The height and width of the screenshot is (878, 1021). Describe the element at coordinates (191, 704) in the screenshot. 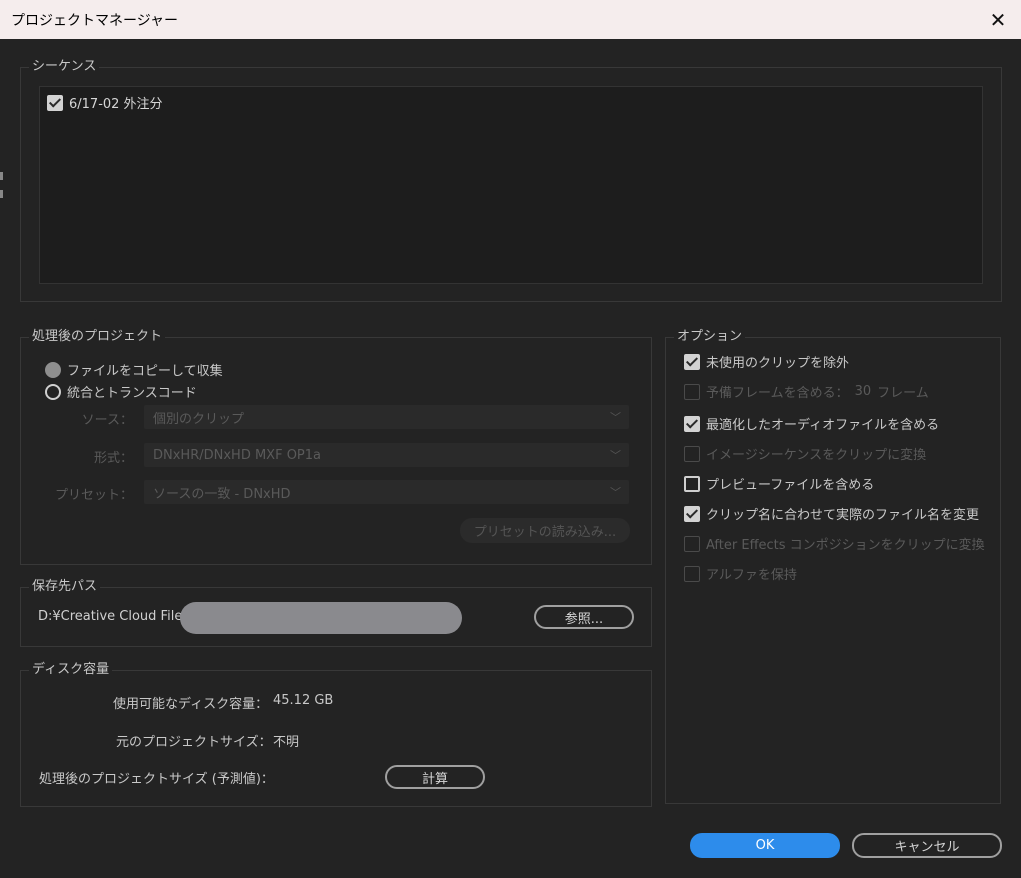

I see `available-disk-label: 使用可能なディスク容量：` at that location.